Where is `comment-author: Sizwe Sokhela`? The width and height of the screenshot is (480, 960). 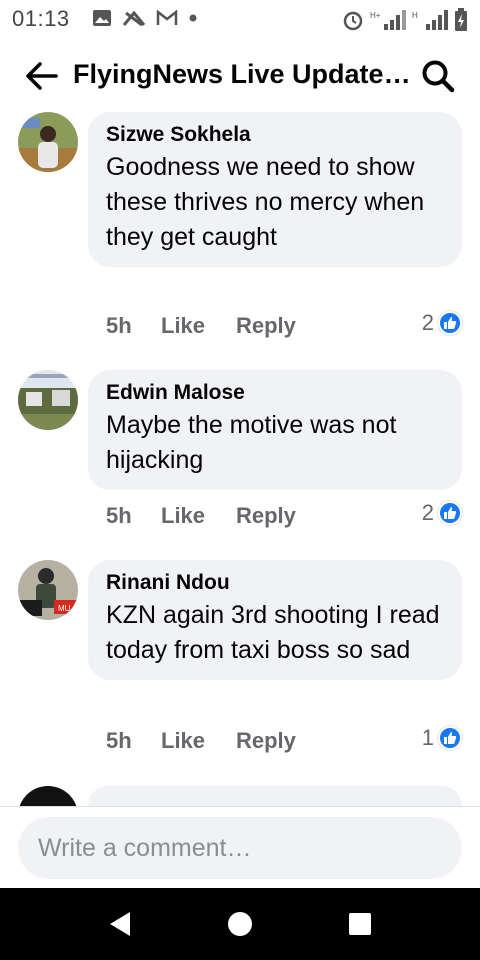
comment-author: Sizwe Sokhela is located at coordinates (275, 135).